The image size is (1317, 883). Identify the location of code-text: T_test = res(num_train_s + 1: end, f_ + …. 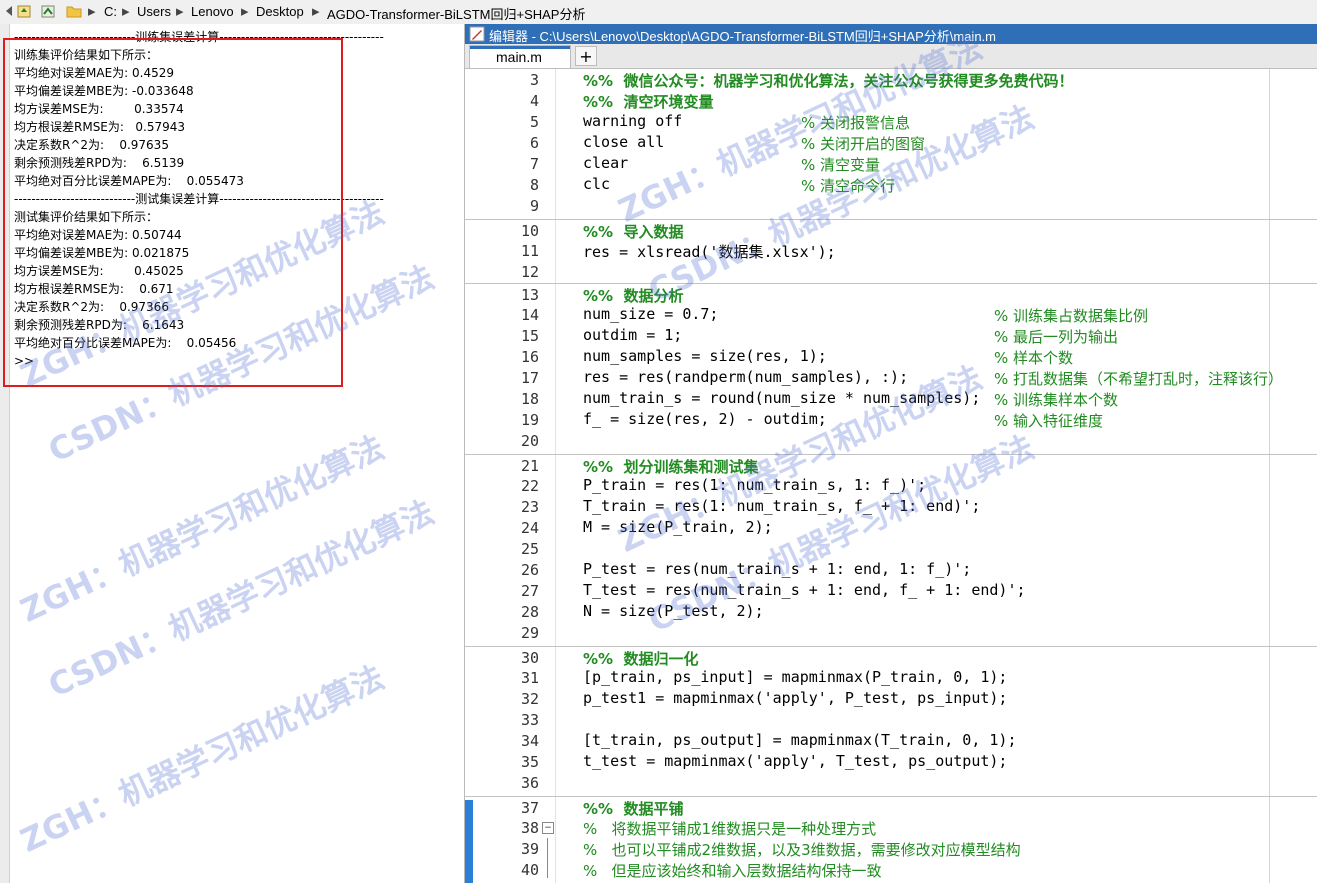
(804, 590).